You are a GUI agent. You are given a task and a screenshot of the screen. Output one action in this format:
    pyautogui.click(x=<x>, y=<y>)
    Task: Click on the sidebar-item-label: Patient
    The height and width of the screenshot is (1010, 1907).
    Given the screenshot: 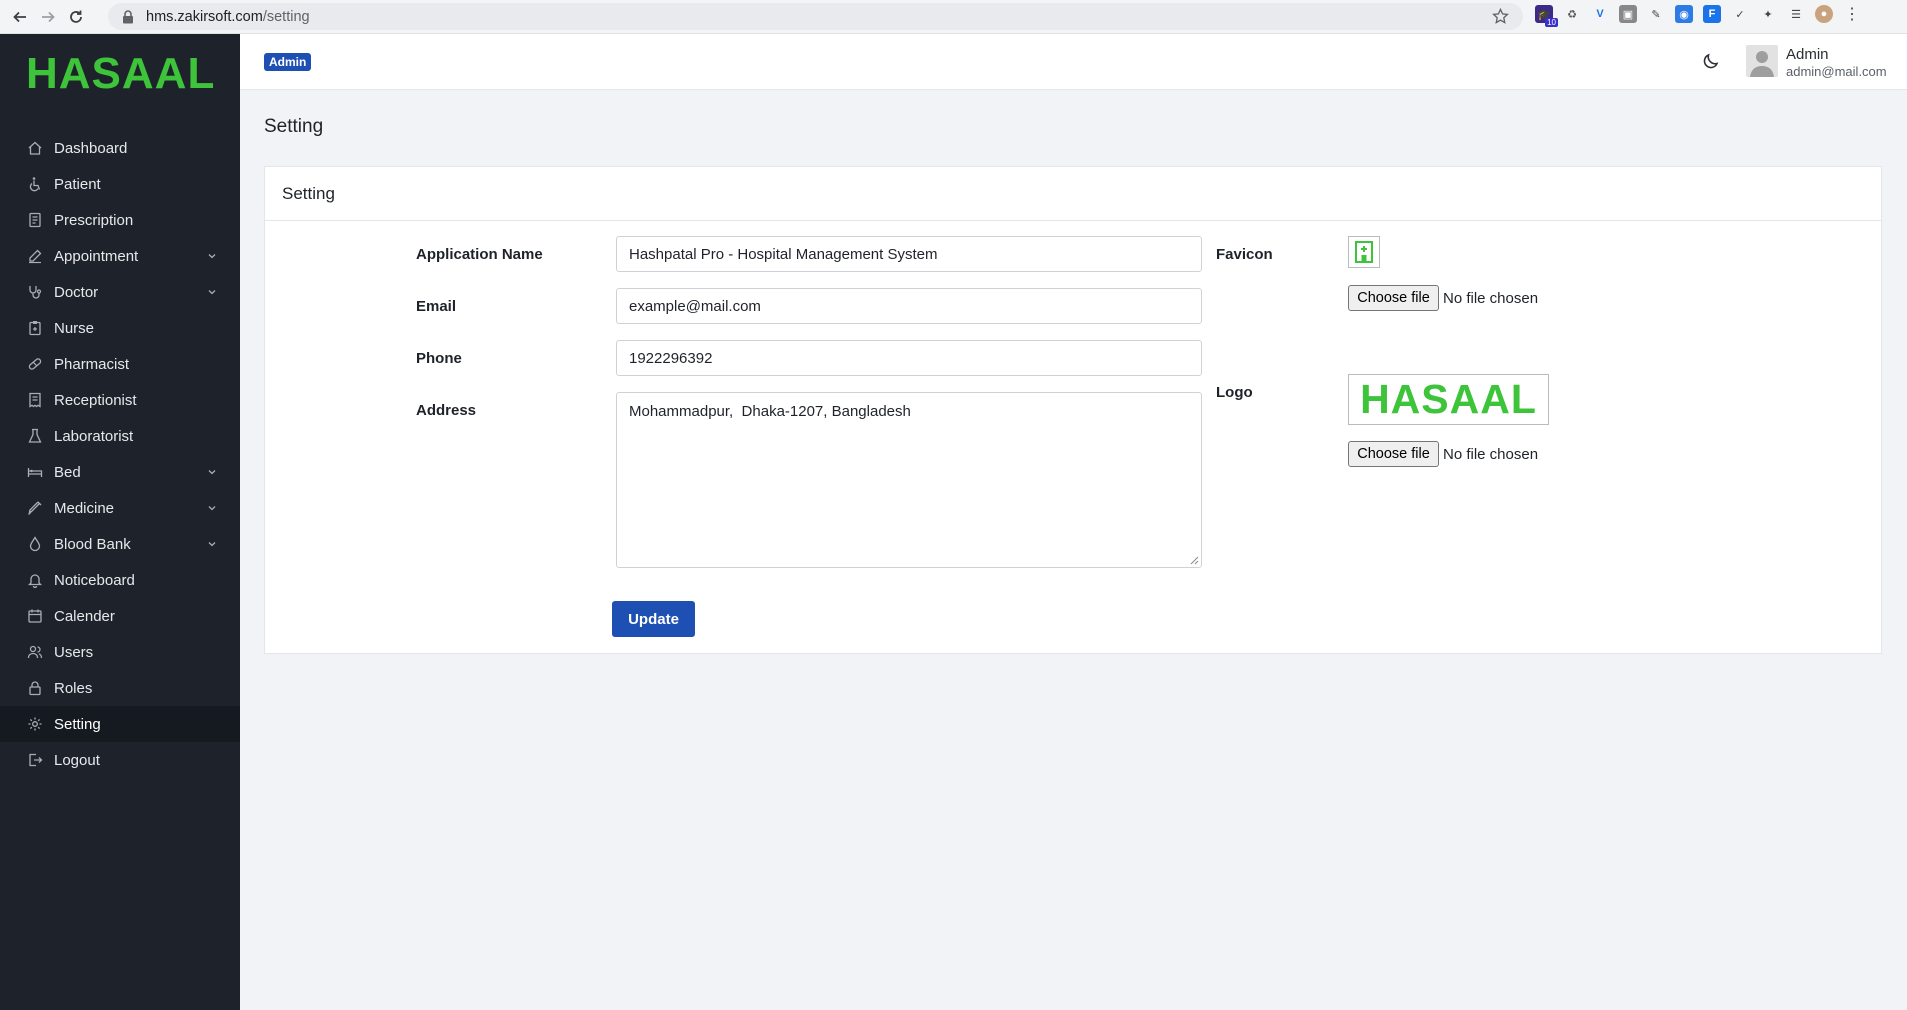 What is the action you would take?
    pyautogui.click(x=77, y=184)
    